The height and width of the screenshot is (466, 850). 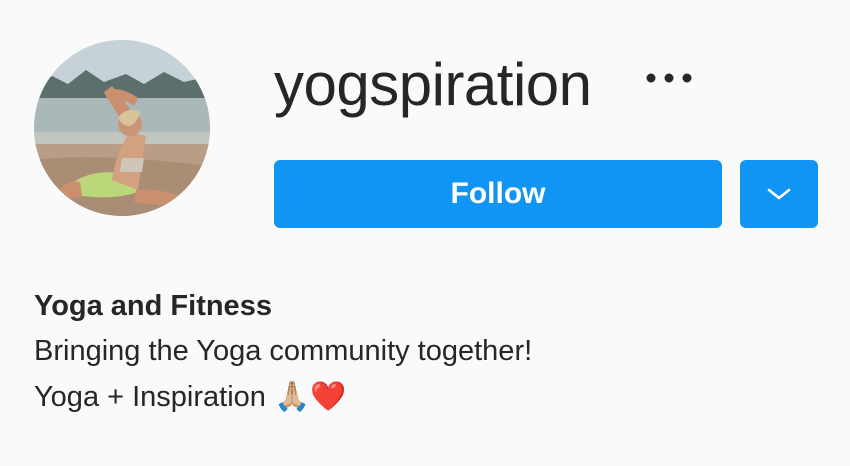 What do you see at coordinates (153, 306) in the screenshot?
I see `bio-name: Yoga and Fitness` at bounding box center [153, 306].